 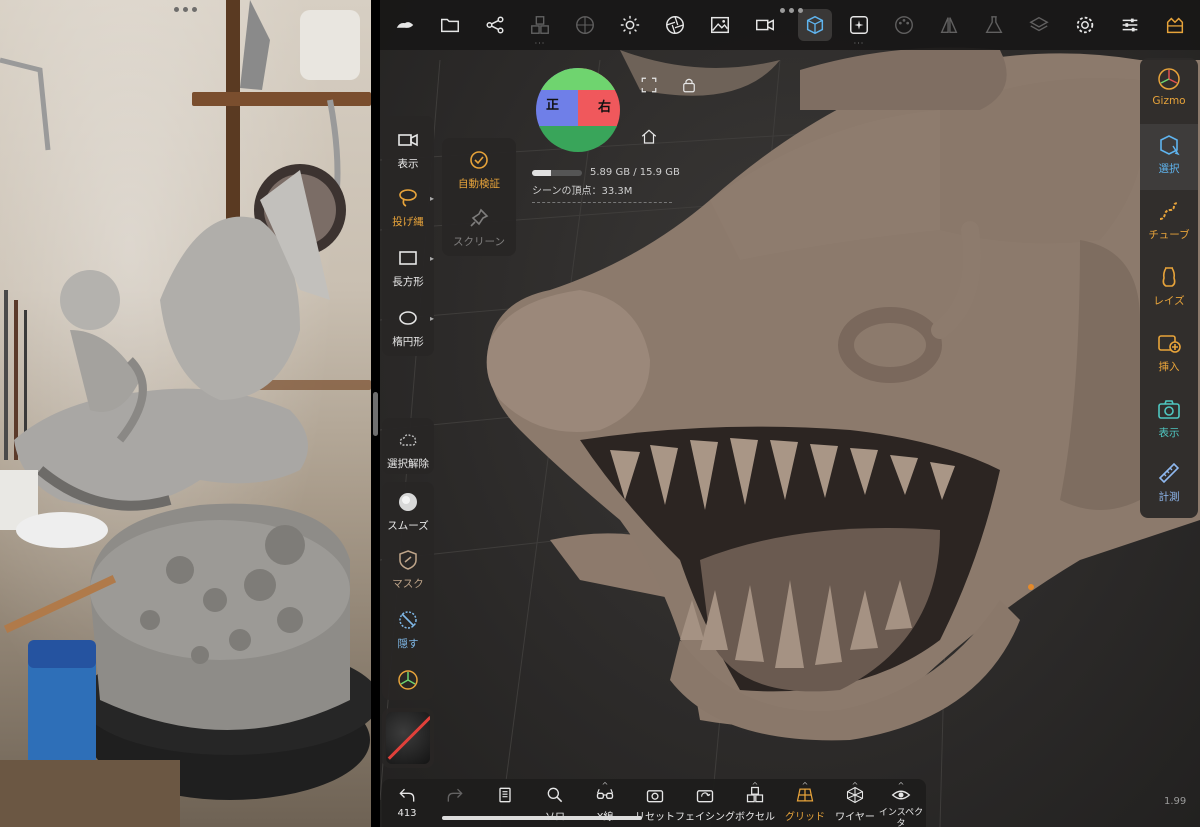 What do you see at coordinates (805, 802) in the screenshot?
I see `grid-button: ^ グリッド` at bounding box center [805, 802].